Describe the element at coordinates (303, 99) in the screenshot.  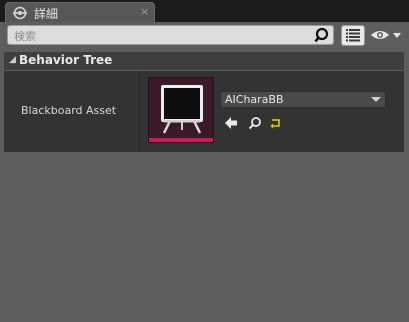
I see `blackboard-asset-combo: AICharaBB` at that location.